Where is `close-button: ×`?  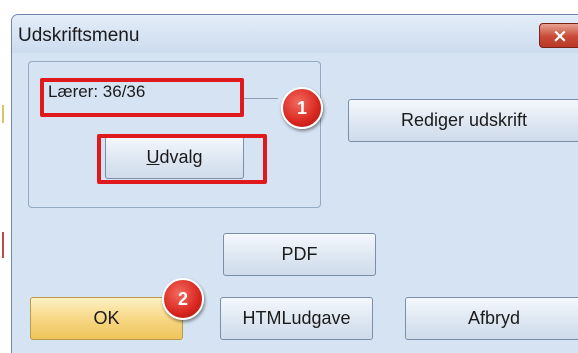 close-button: × is located at coordinates (558, 35).